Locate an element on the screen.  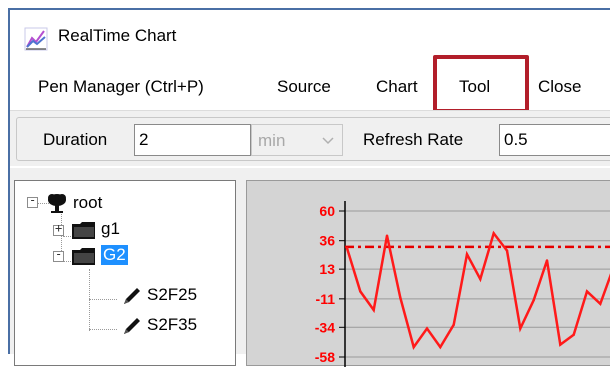
tree-node-g2: - G2 is located at coordinates (115, 256).